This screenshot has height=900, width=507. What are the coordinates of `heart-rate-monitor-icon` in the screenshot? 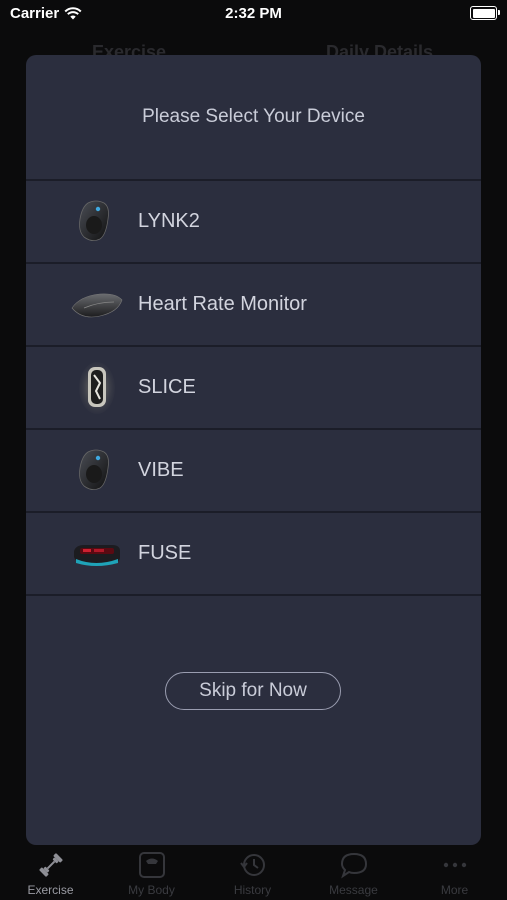 It's located at (97, 305).